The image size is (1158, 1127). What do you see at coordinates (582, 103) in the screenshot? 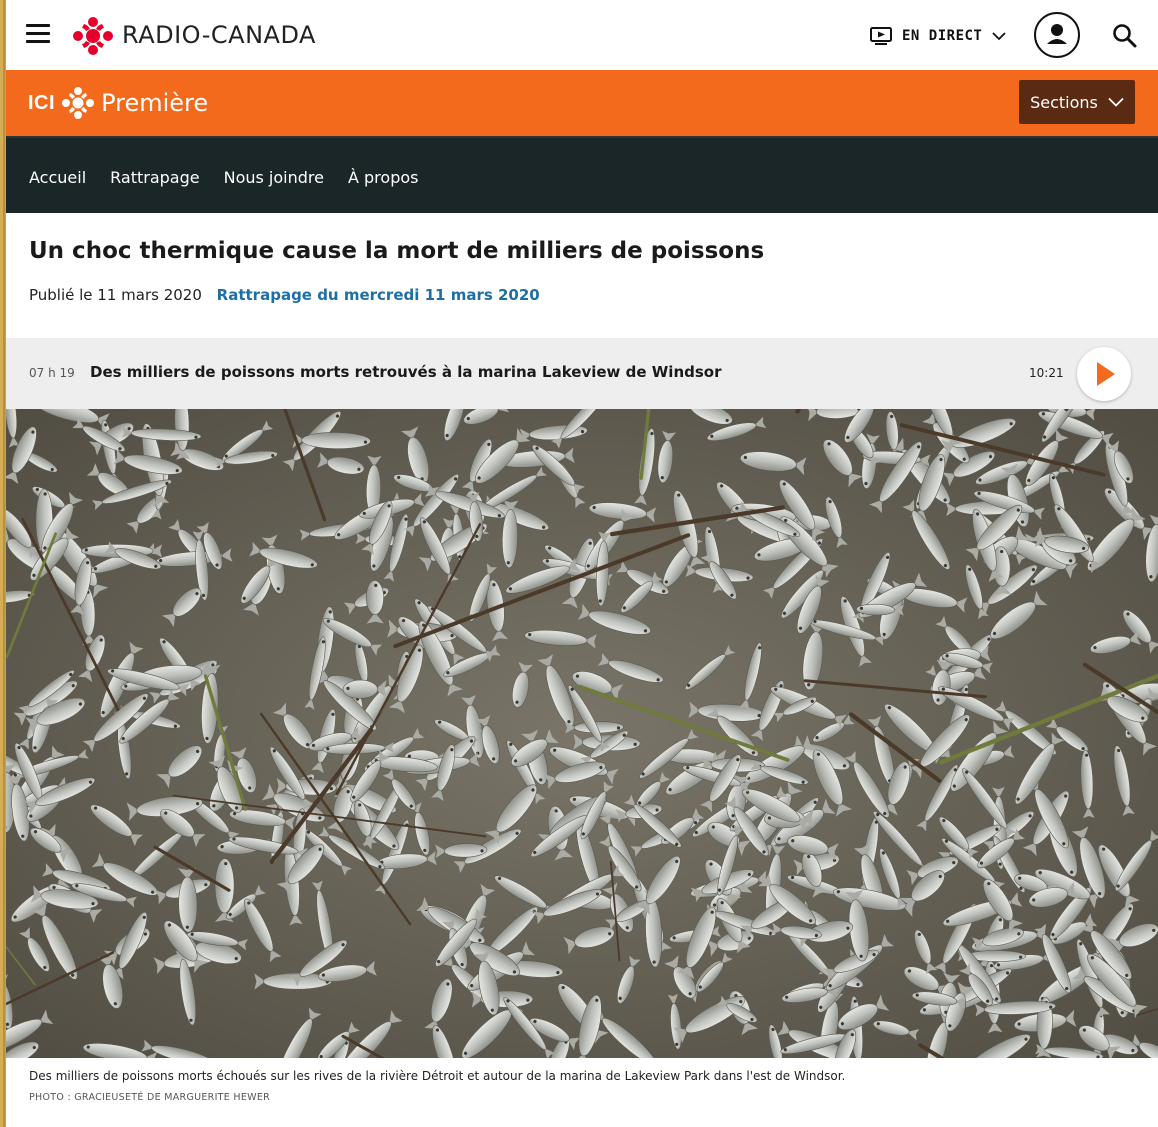
I see `station-bar: ICI Première Sections` at bounding box center [582, 103].